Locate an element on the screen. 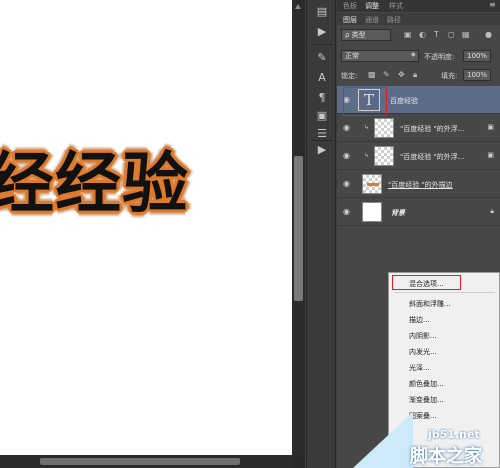  watermark-site-name: 脚本之家 is located at coordinates (446, 456).